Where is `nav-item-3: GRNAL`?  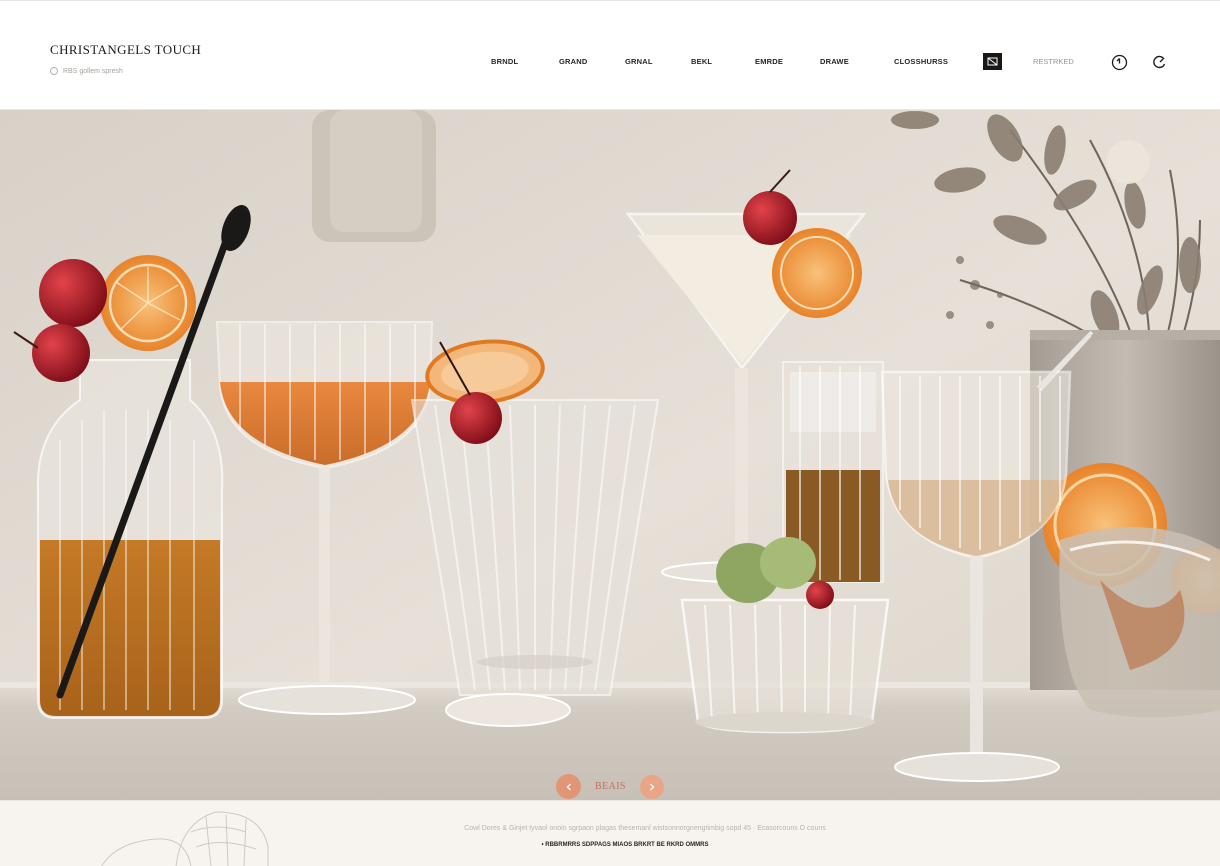
nav-item-3: GRNAL is located at coordinates (639, 62).